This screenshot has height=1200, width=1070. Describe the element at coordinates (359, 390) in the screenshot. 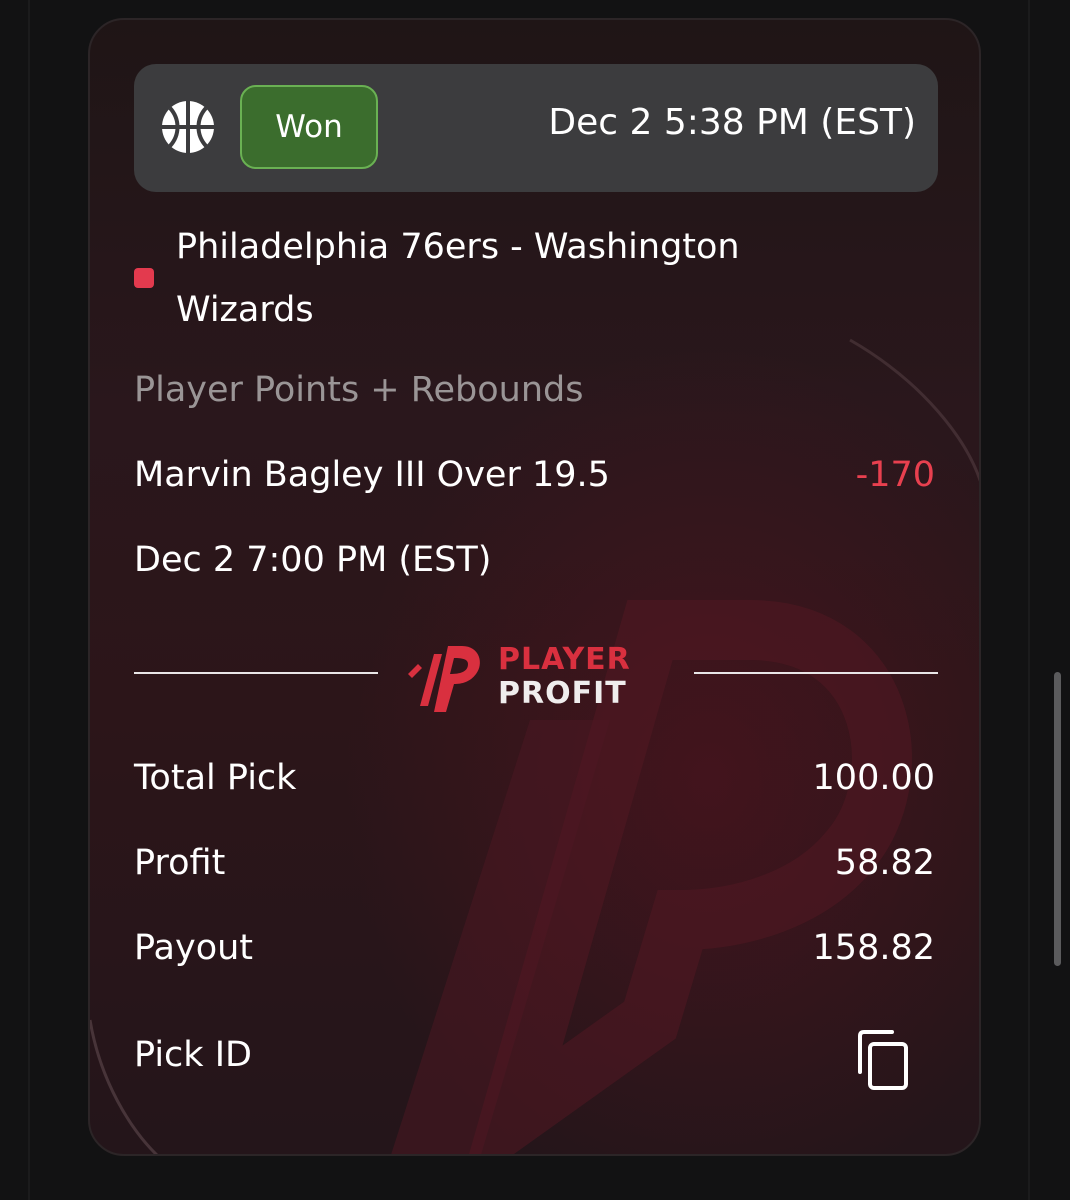

I see `market-type: Player Points + Rebounds` at that location.